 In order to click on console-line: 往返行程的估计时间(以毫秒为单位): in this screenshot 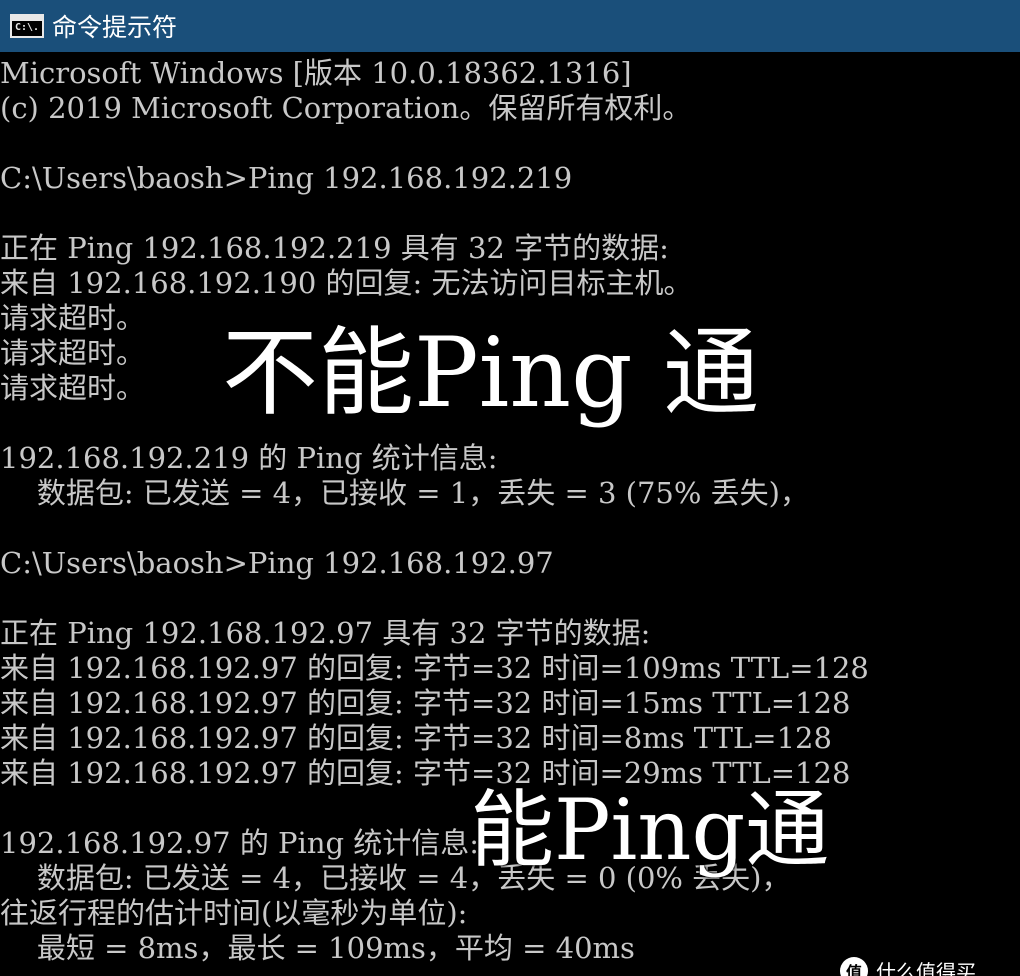, I will do `click(234, 913)`.